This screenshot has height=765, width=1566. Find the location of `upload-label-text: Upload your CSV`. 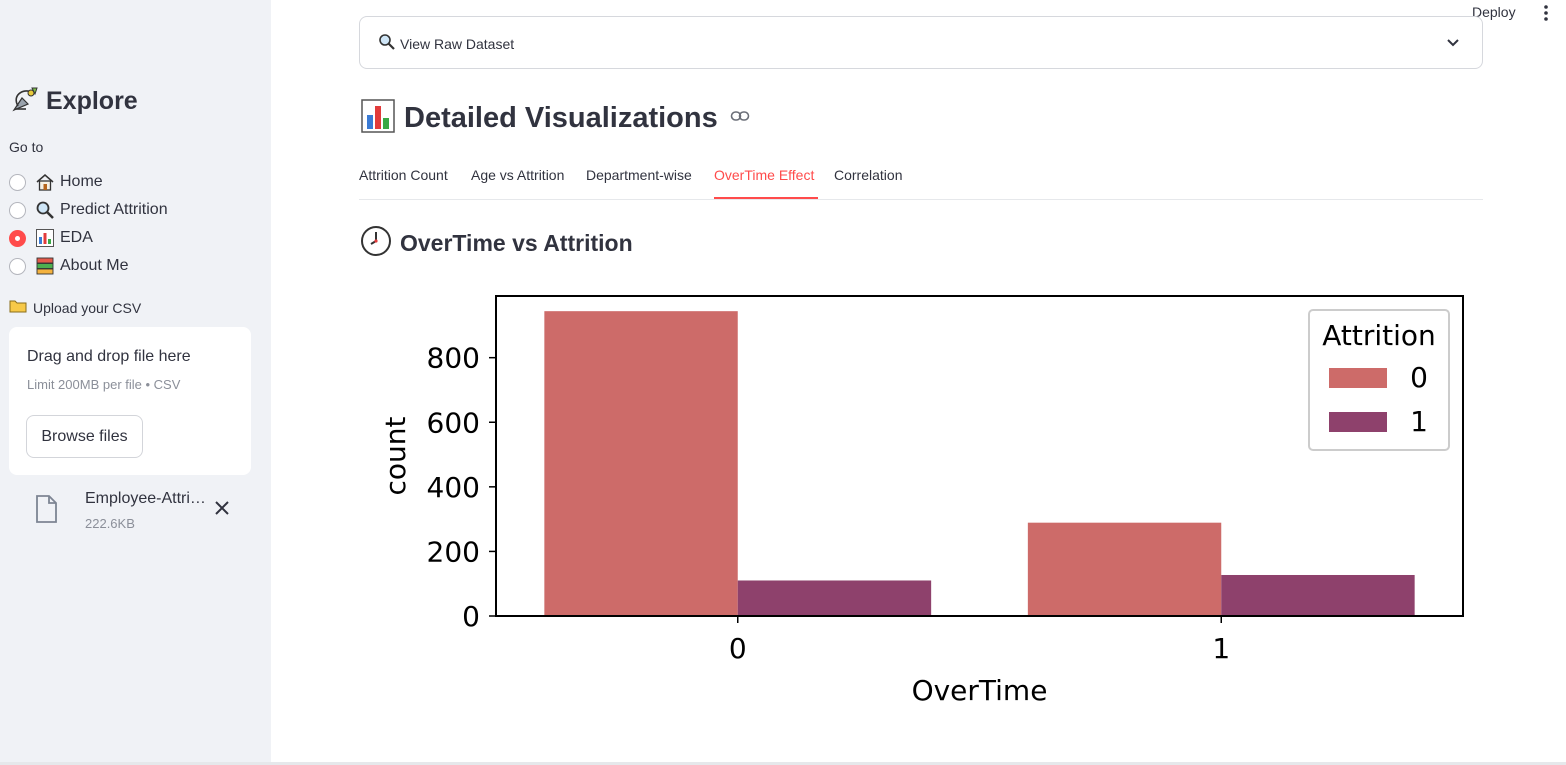

upload-label-text: Upload your CSV is located at coordinates (87, 307).